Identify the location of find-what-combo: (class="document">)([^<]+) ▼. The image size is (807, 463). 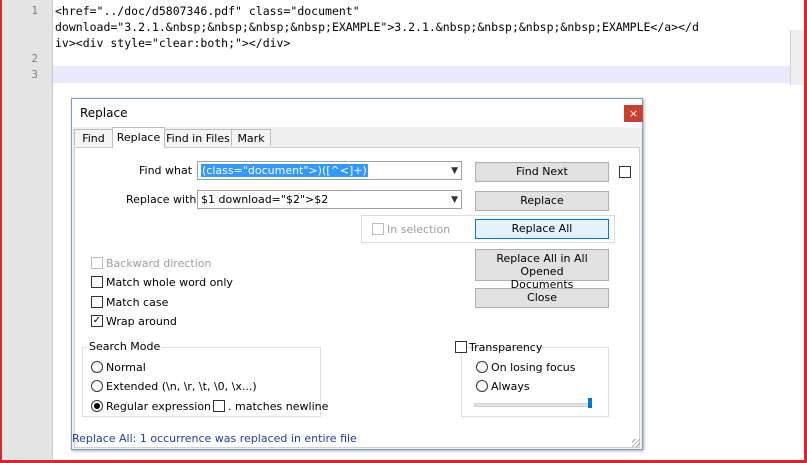
(329, 170).